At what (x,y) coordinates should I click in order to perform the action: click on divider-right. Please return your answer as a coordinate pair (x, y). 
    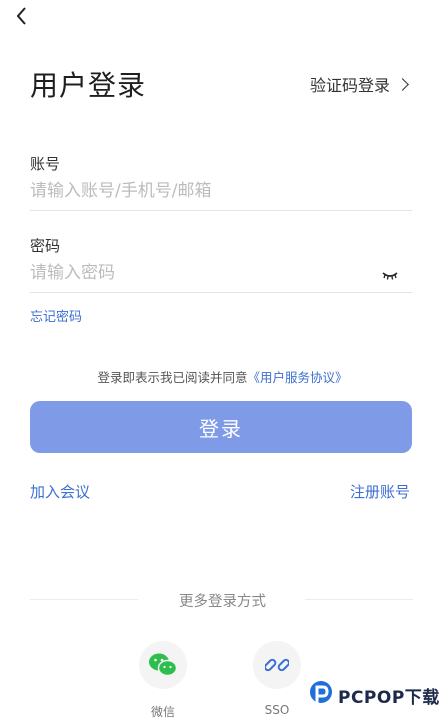
    Looking at the image, I should click on (359, 599).